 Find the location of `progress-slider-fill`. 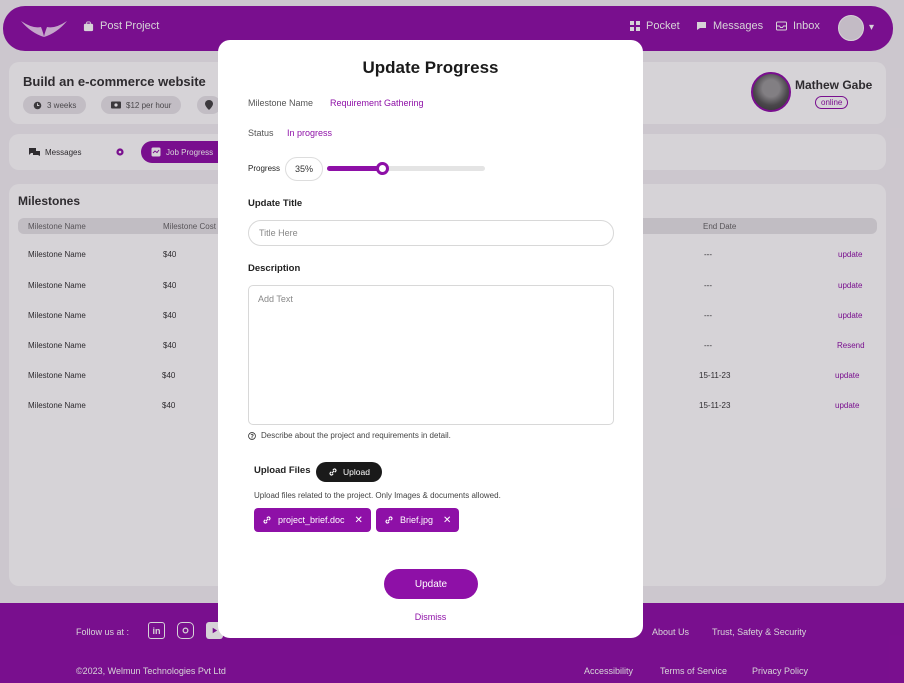

progress-slider-fill is located at coordinates (355, 168).